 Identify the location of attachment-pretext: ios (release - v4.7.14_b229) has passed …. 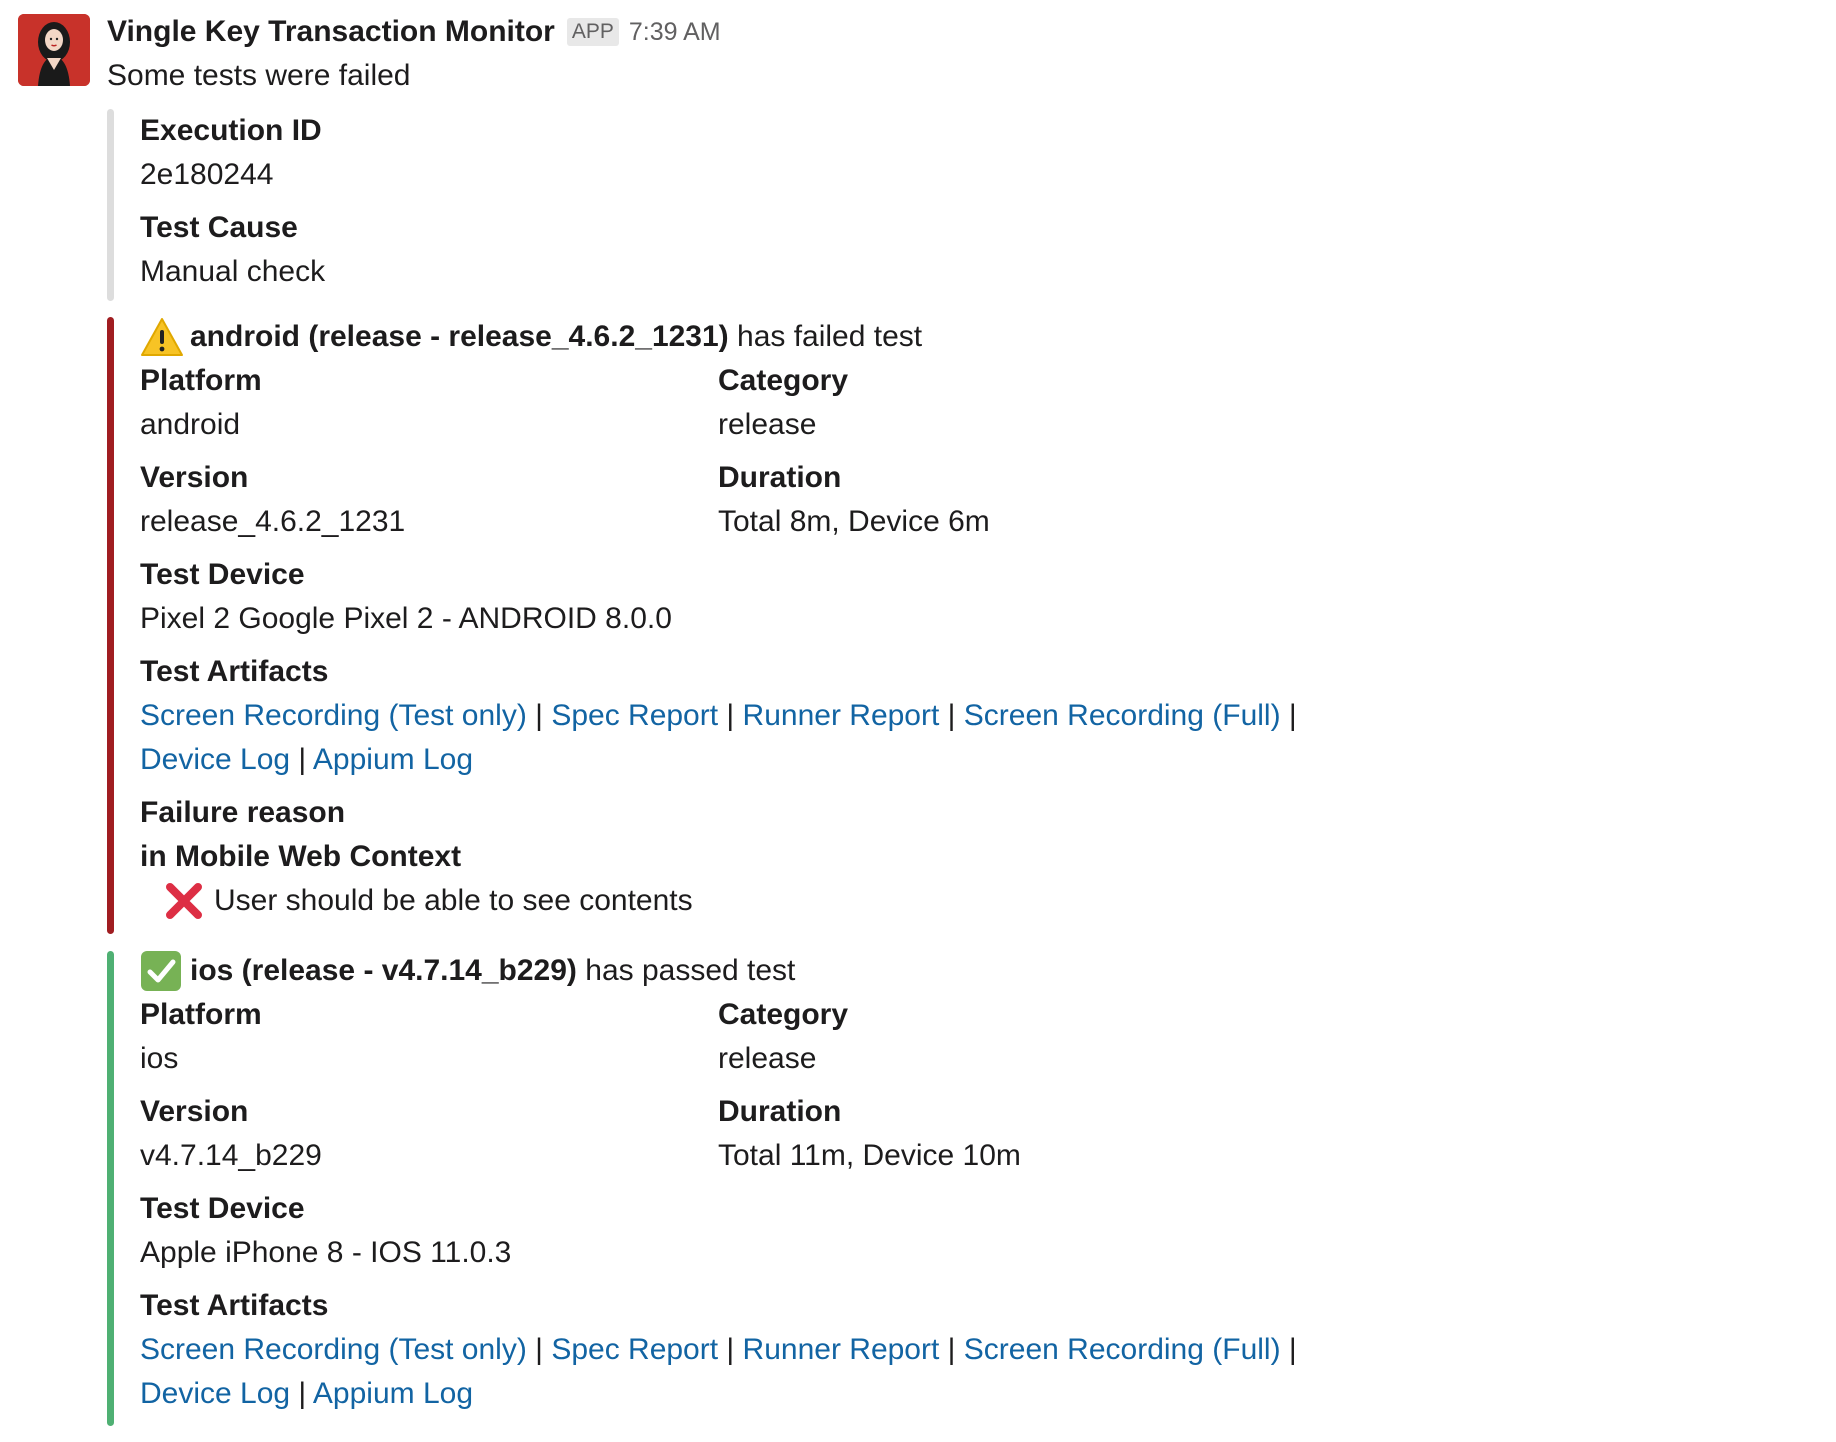
(718, 971).